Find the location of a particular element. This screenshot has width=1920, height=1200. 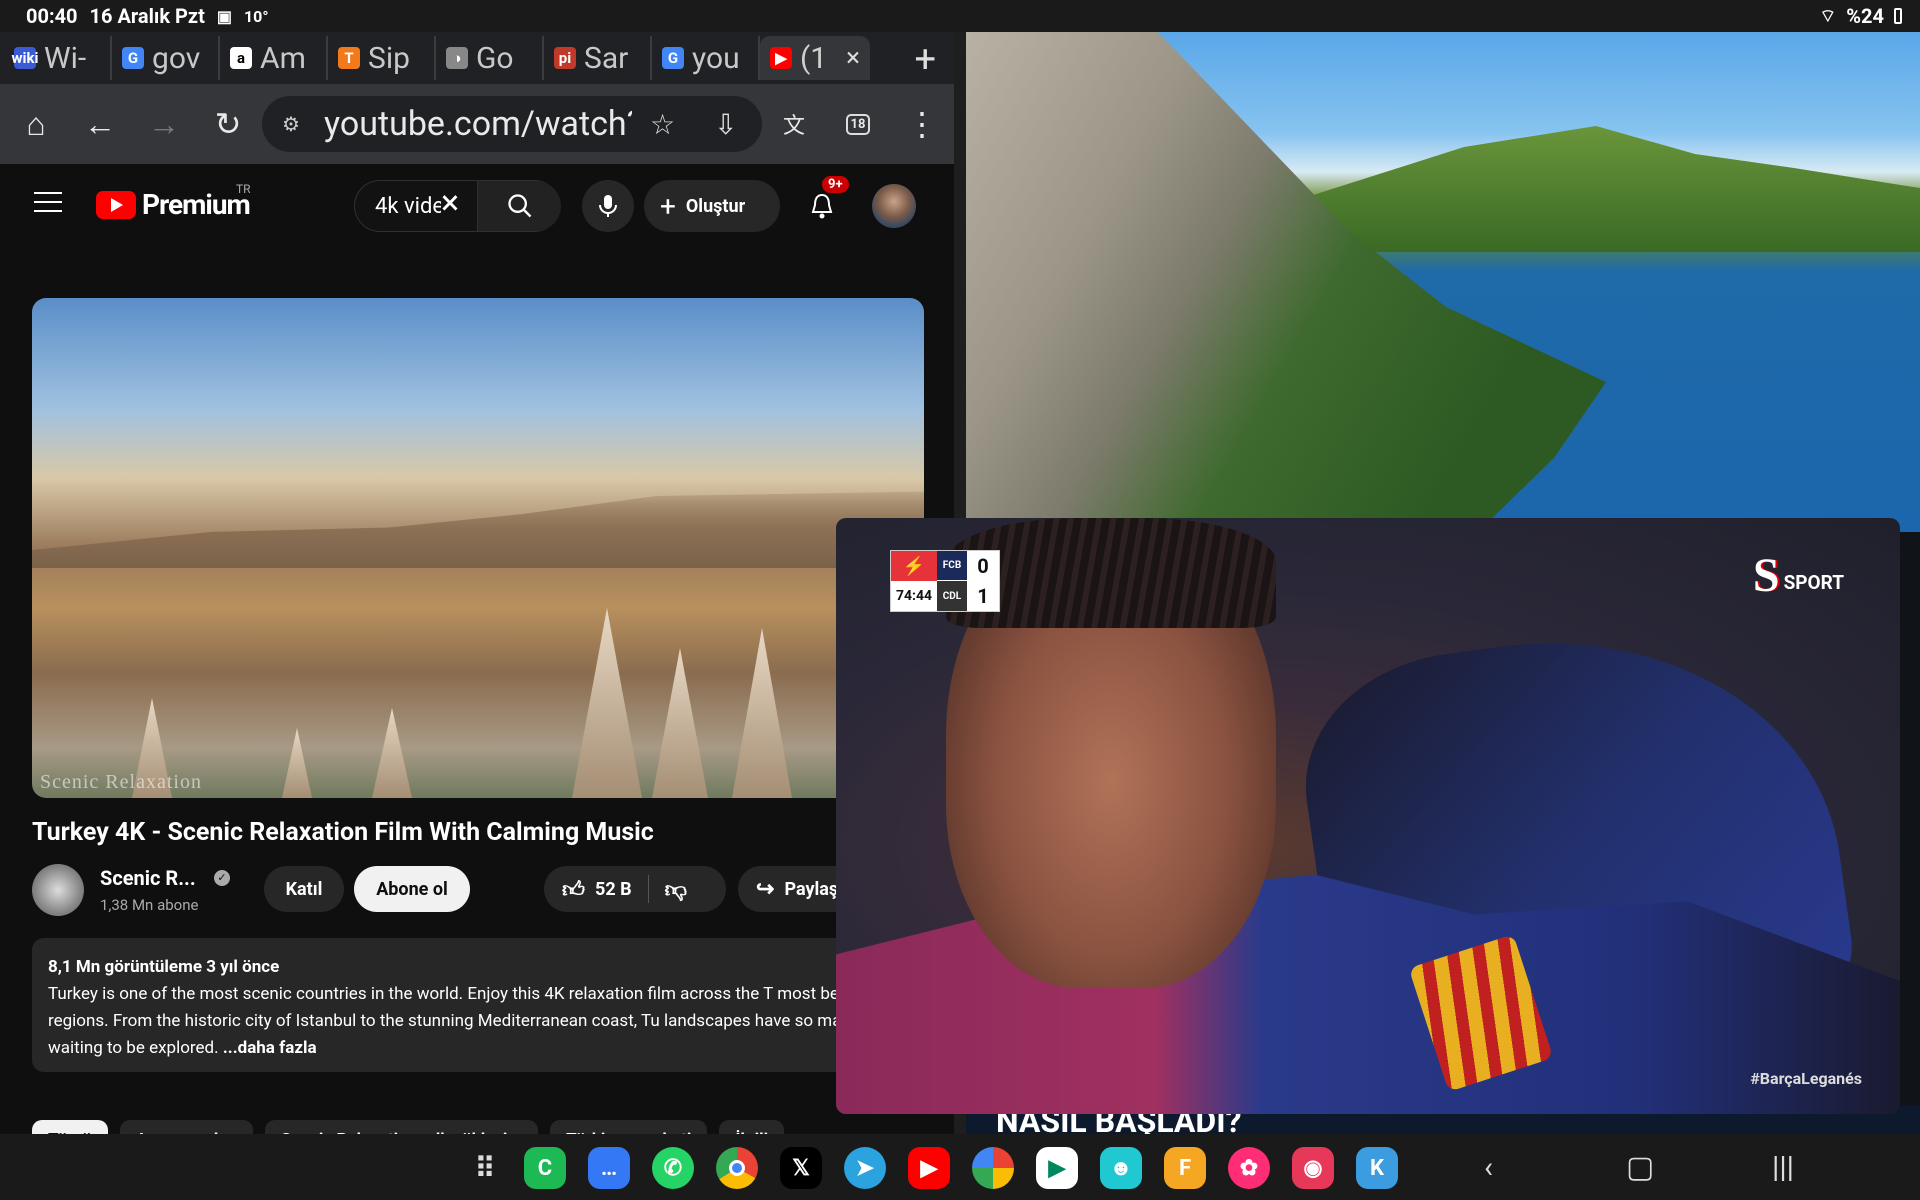

home-crest-icon: FCB is located at coordinates (952, 566).